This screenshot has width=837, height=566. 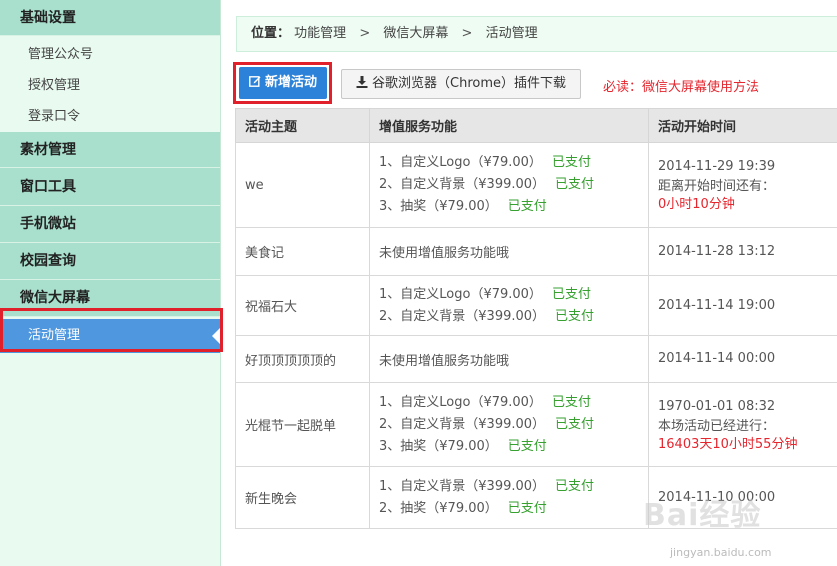 I want to click on start-time: 2014-11-29 19:39, so click(x=717, y=166).